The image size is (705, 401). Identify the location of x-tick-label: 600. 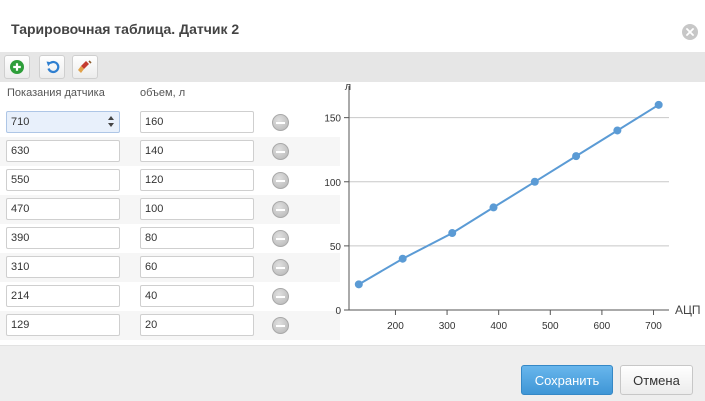
(602, 326).